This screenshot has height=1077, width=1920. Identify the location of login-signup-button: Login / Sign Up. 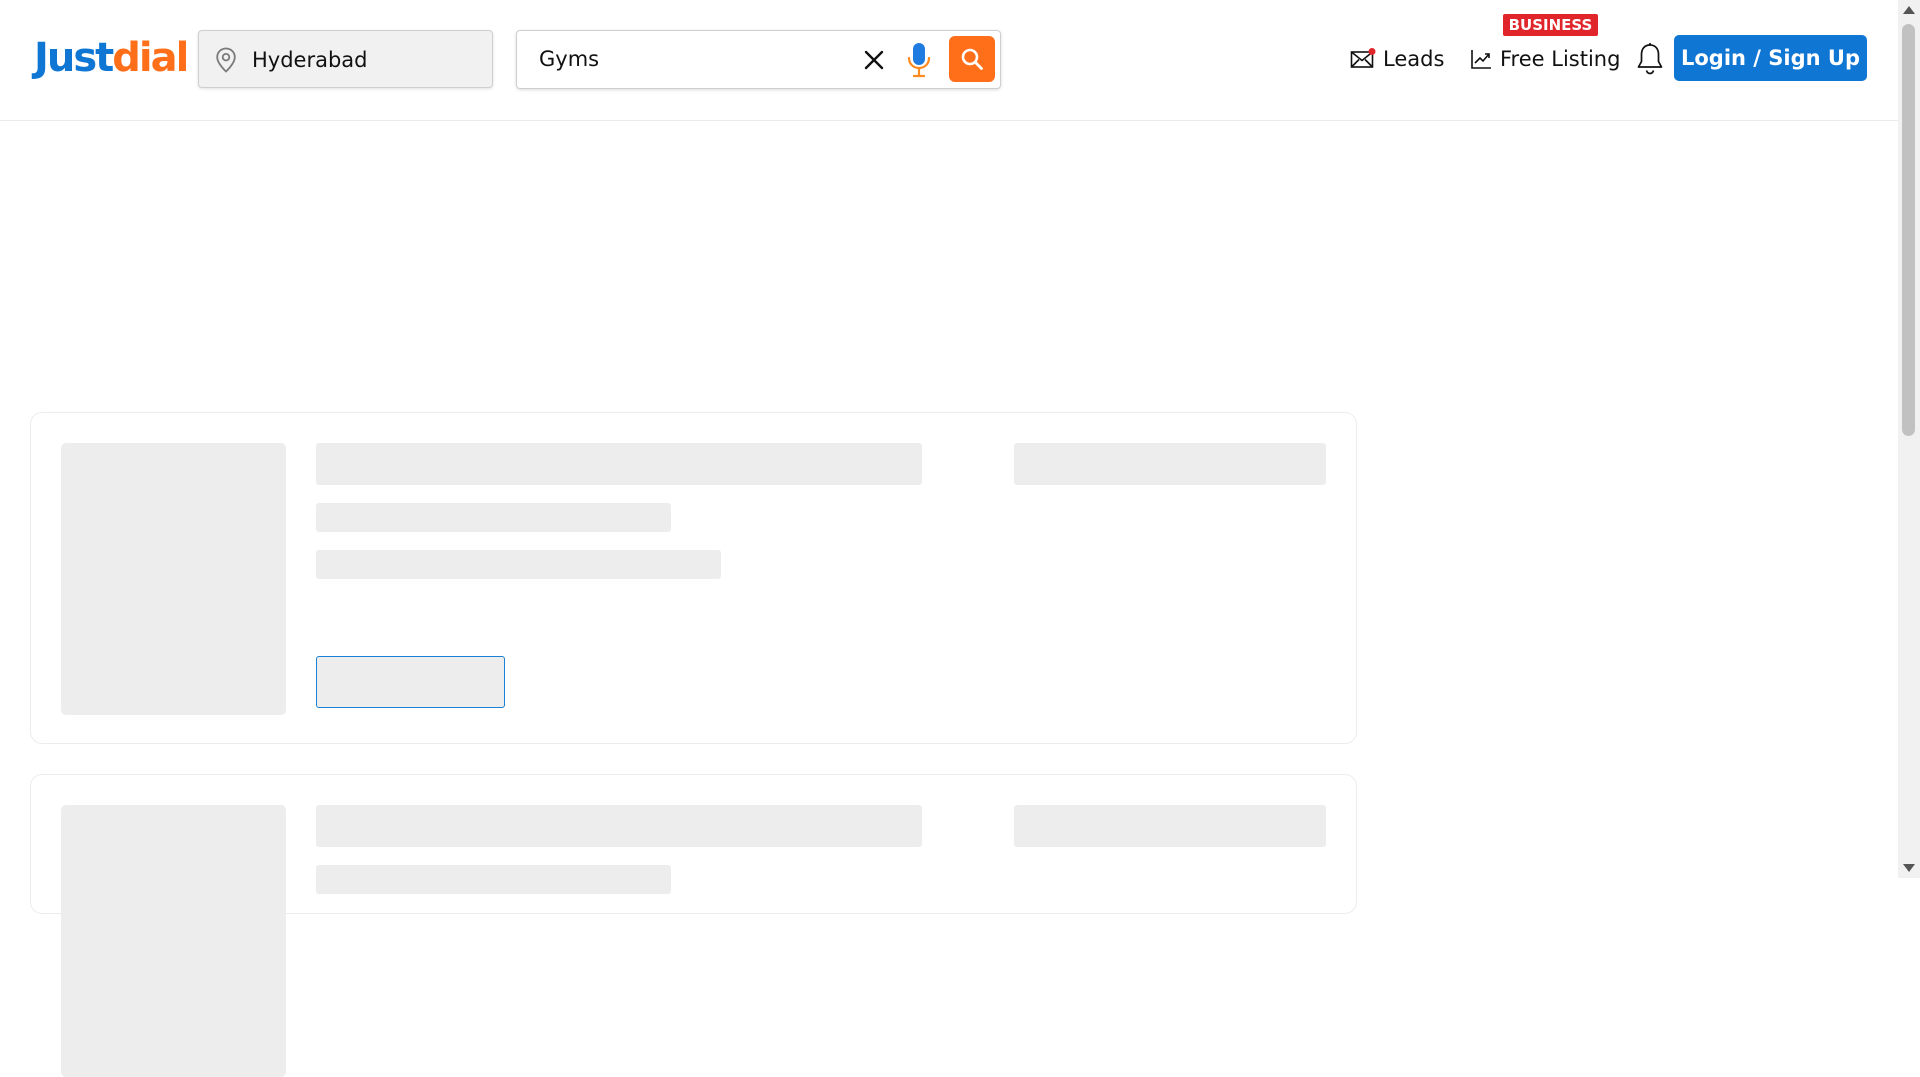
(1770, 58).